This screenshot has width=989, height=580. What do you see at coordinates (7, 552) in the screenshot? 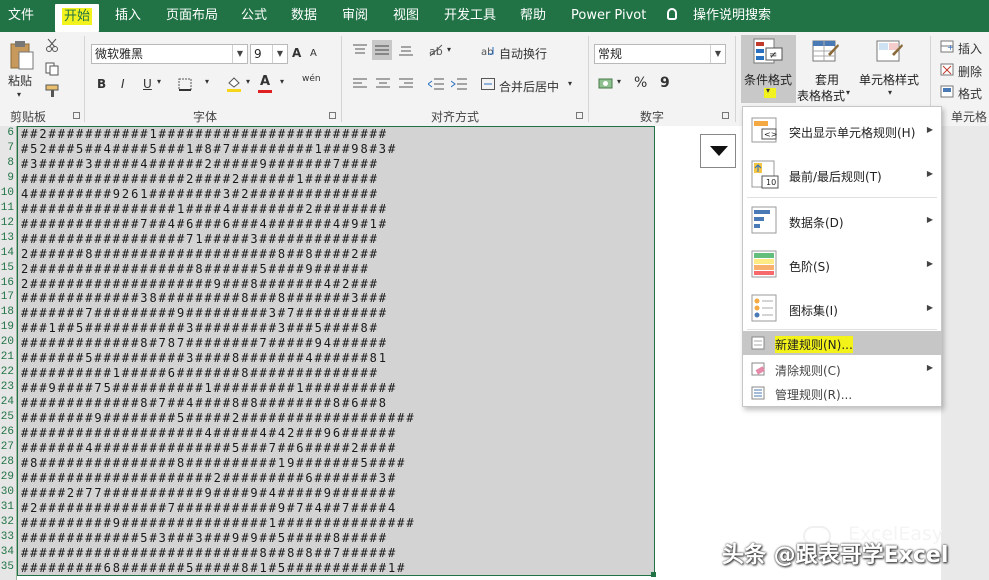
I see `row-number: 34` at bounding box center [7, 552].